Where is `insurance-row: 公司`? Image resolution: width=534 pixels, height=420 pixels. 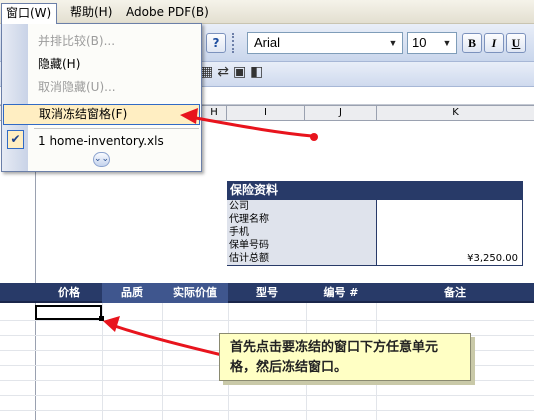 insurance-row: 公司 is located at coordinates (375, 206).